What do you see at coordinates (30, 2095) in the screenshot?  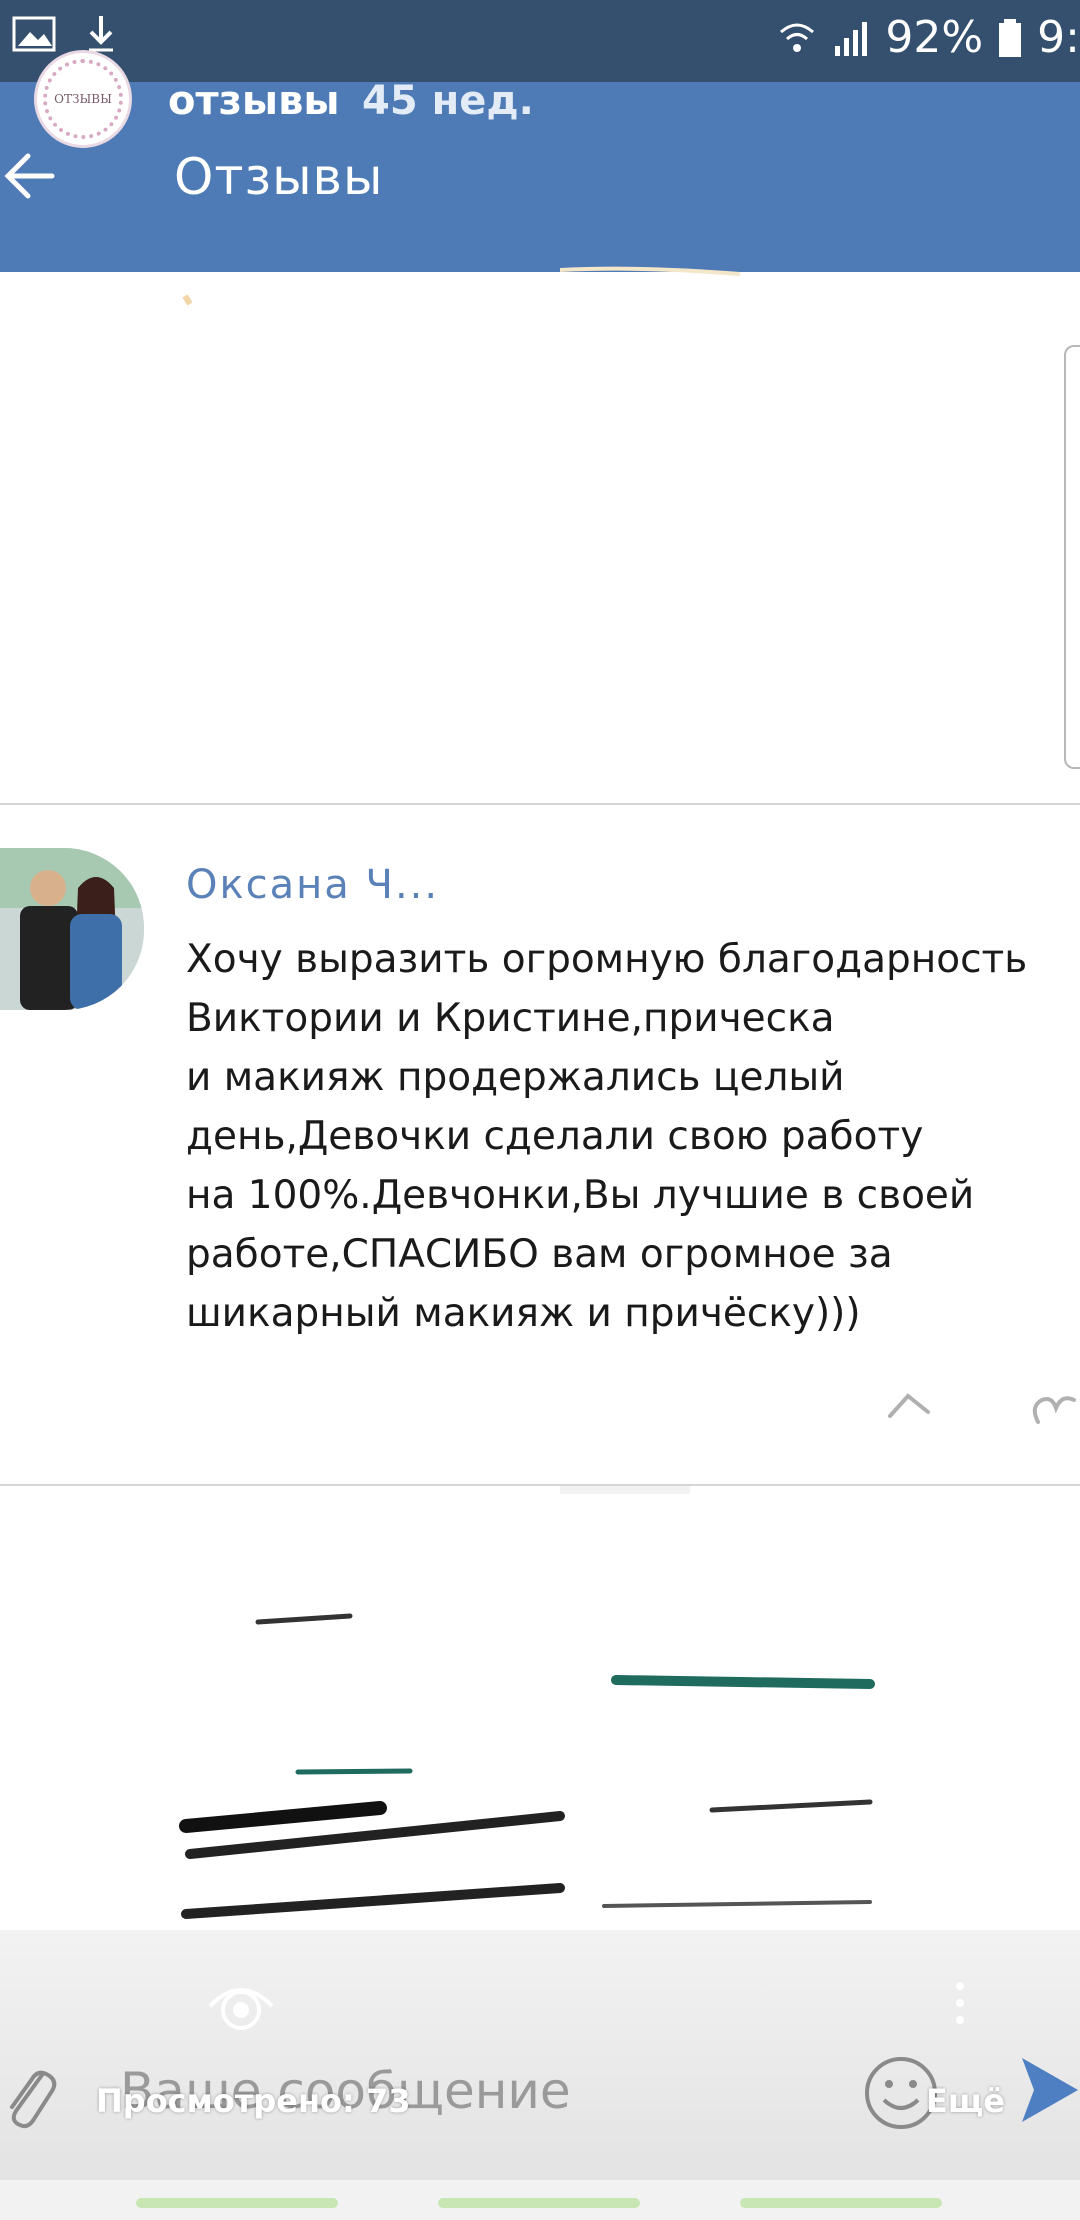 I see `attach-paperclip-icon` at bounding box center [30, 2095].